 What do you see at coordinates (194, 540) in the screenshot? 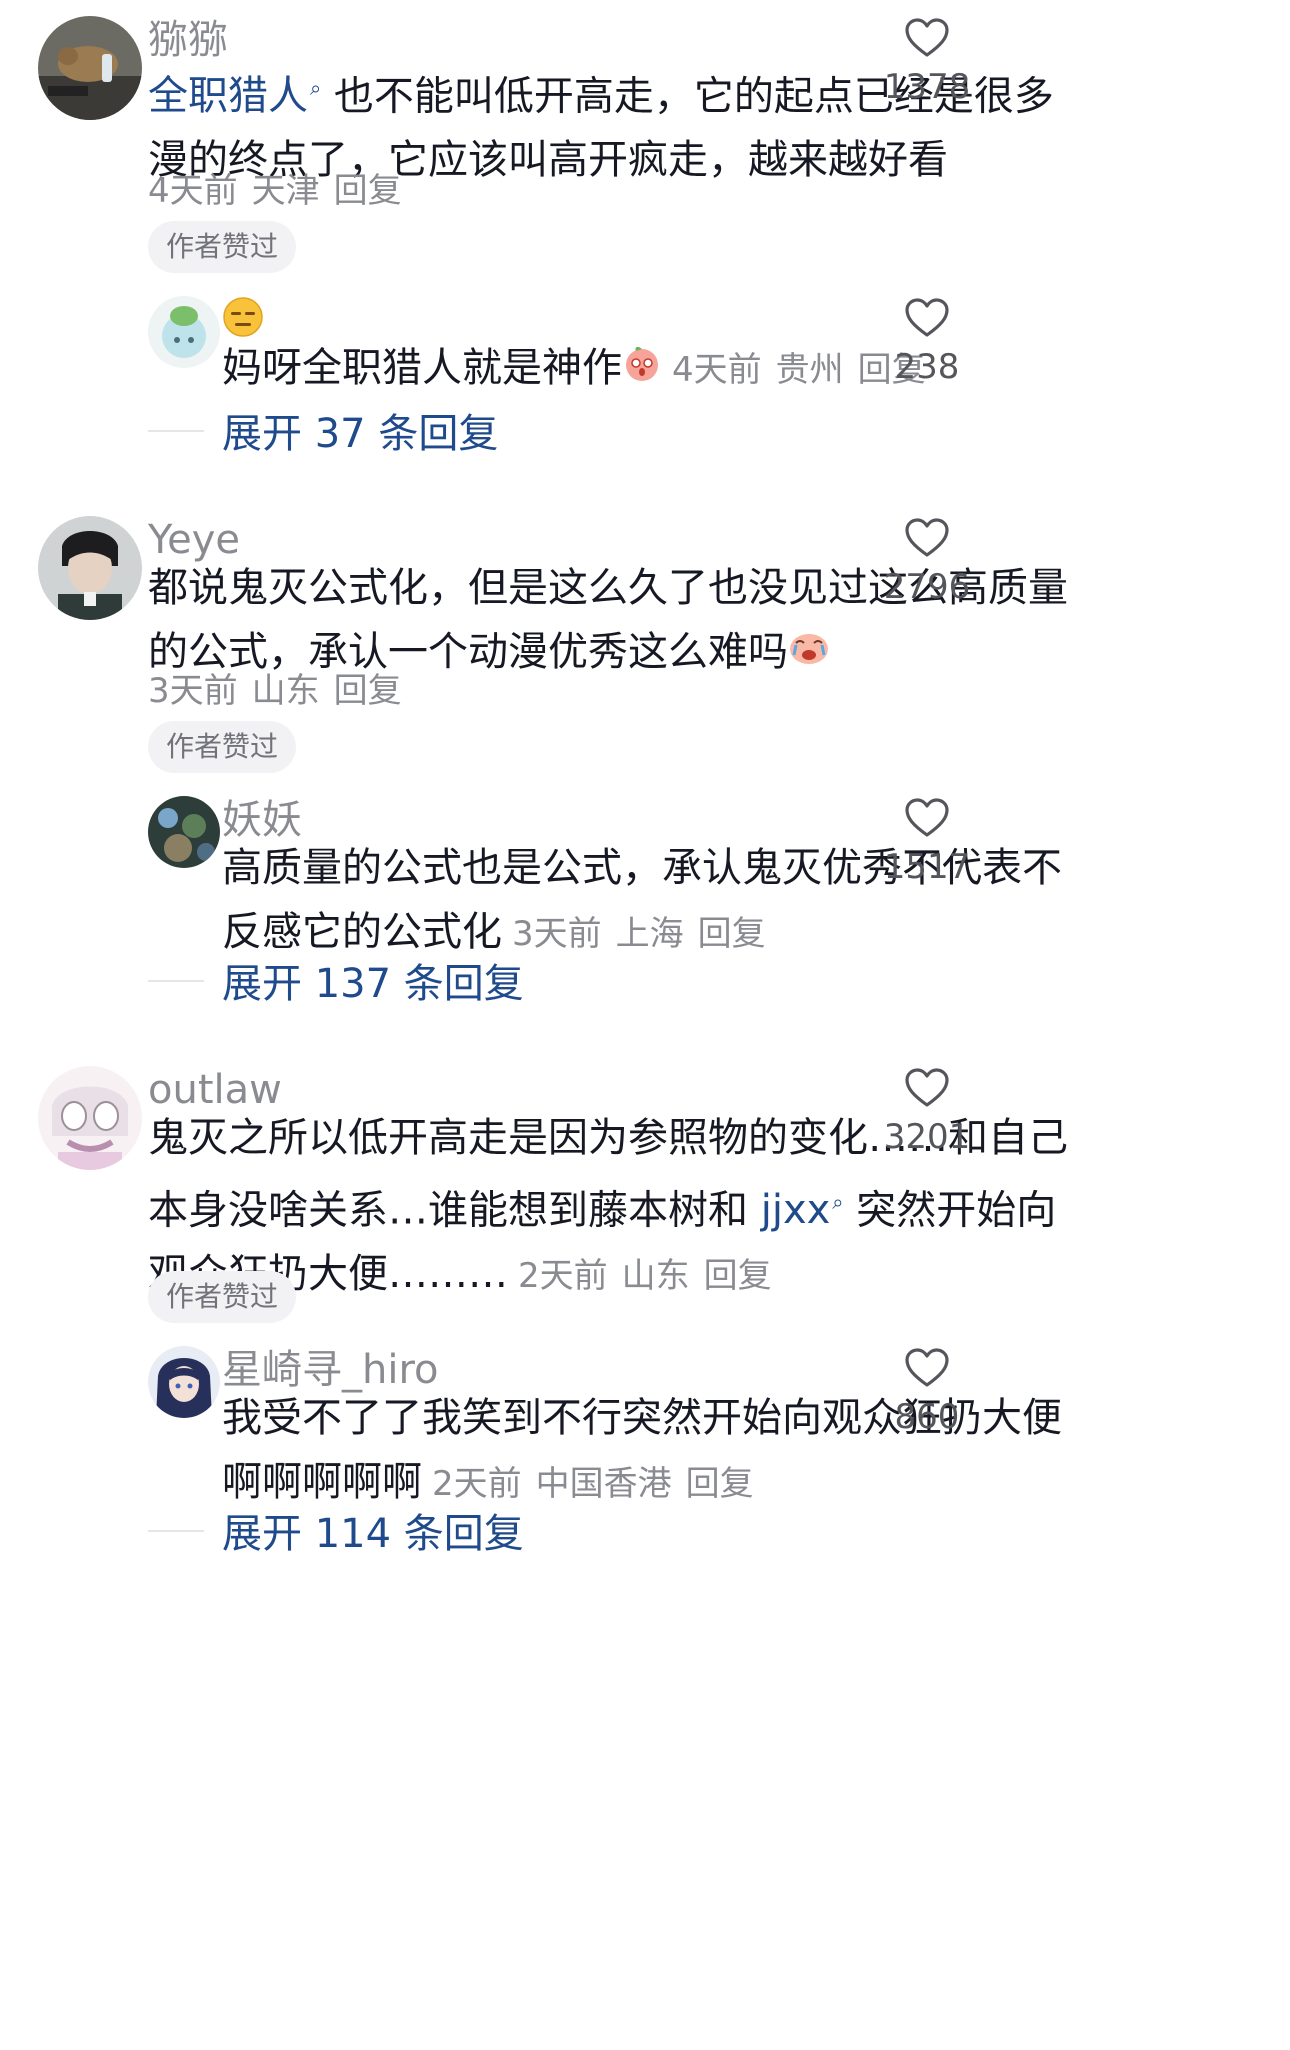
I see `username: Yeye` at bounding box center [194, 540].